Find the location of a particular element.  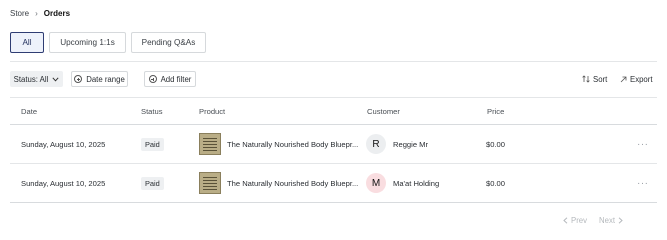

chevron-right-icon is located at coordinates (620, 220).